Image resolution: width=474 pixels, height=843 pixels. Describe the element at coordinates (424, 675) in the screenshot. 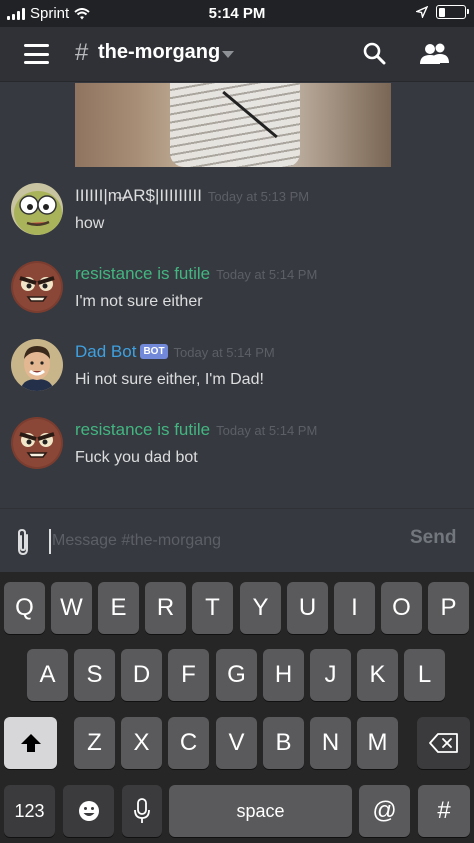

I see `key-l: L` at that location.